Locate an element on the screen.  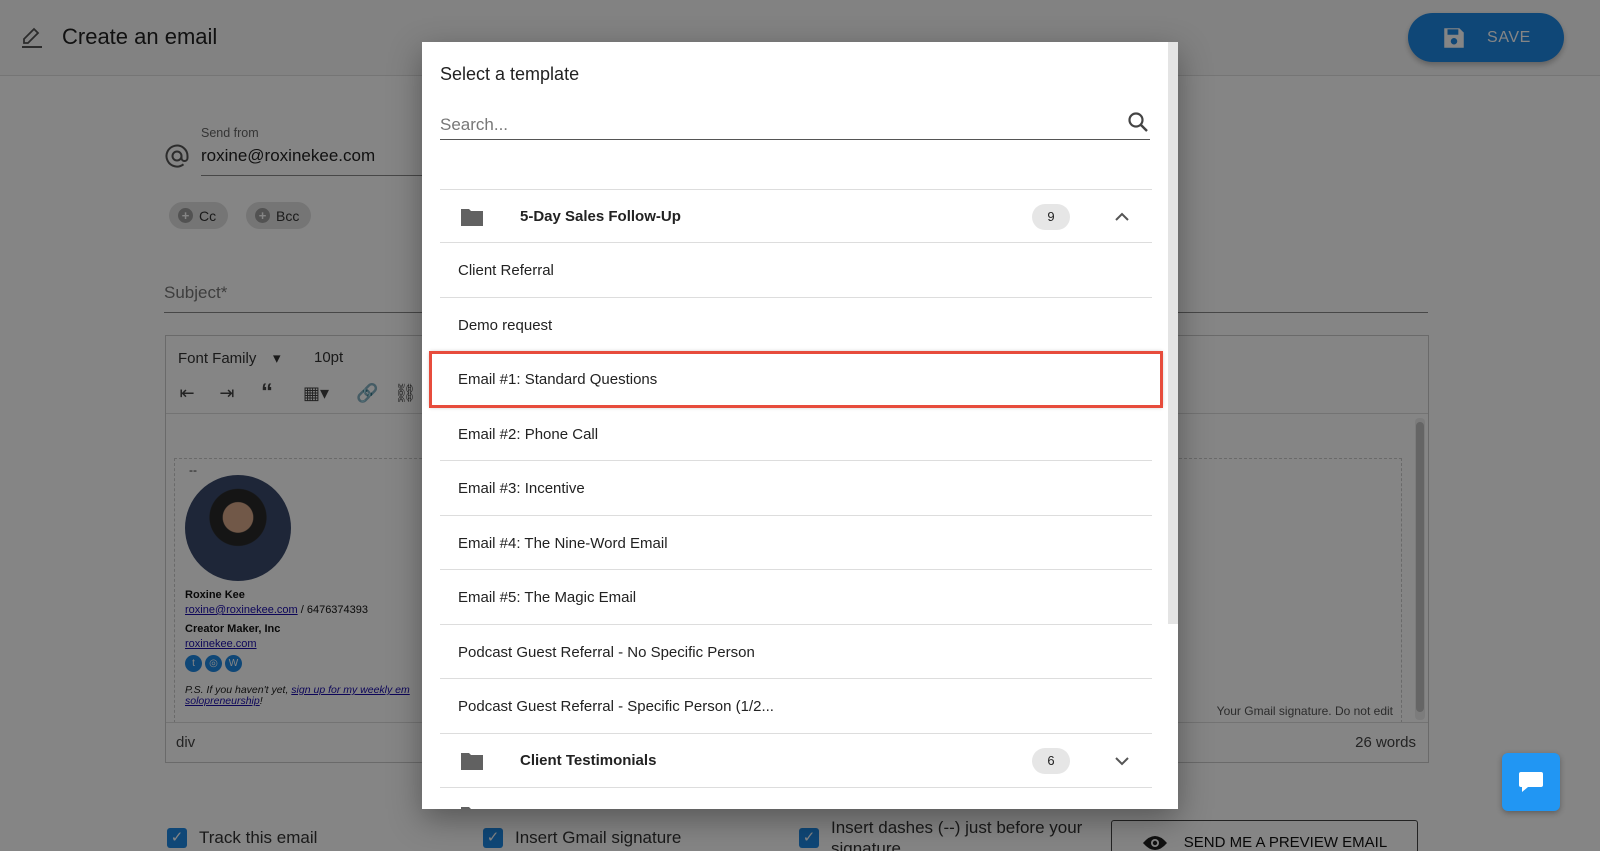
template-group-client-testimonials: Client Testimonials 6 is located at coordinates (796, 761).